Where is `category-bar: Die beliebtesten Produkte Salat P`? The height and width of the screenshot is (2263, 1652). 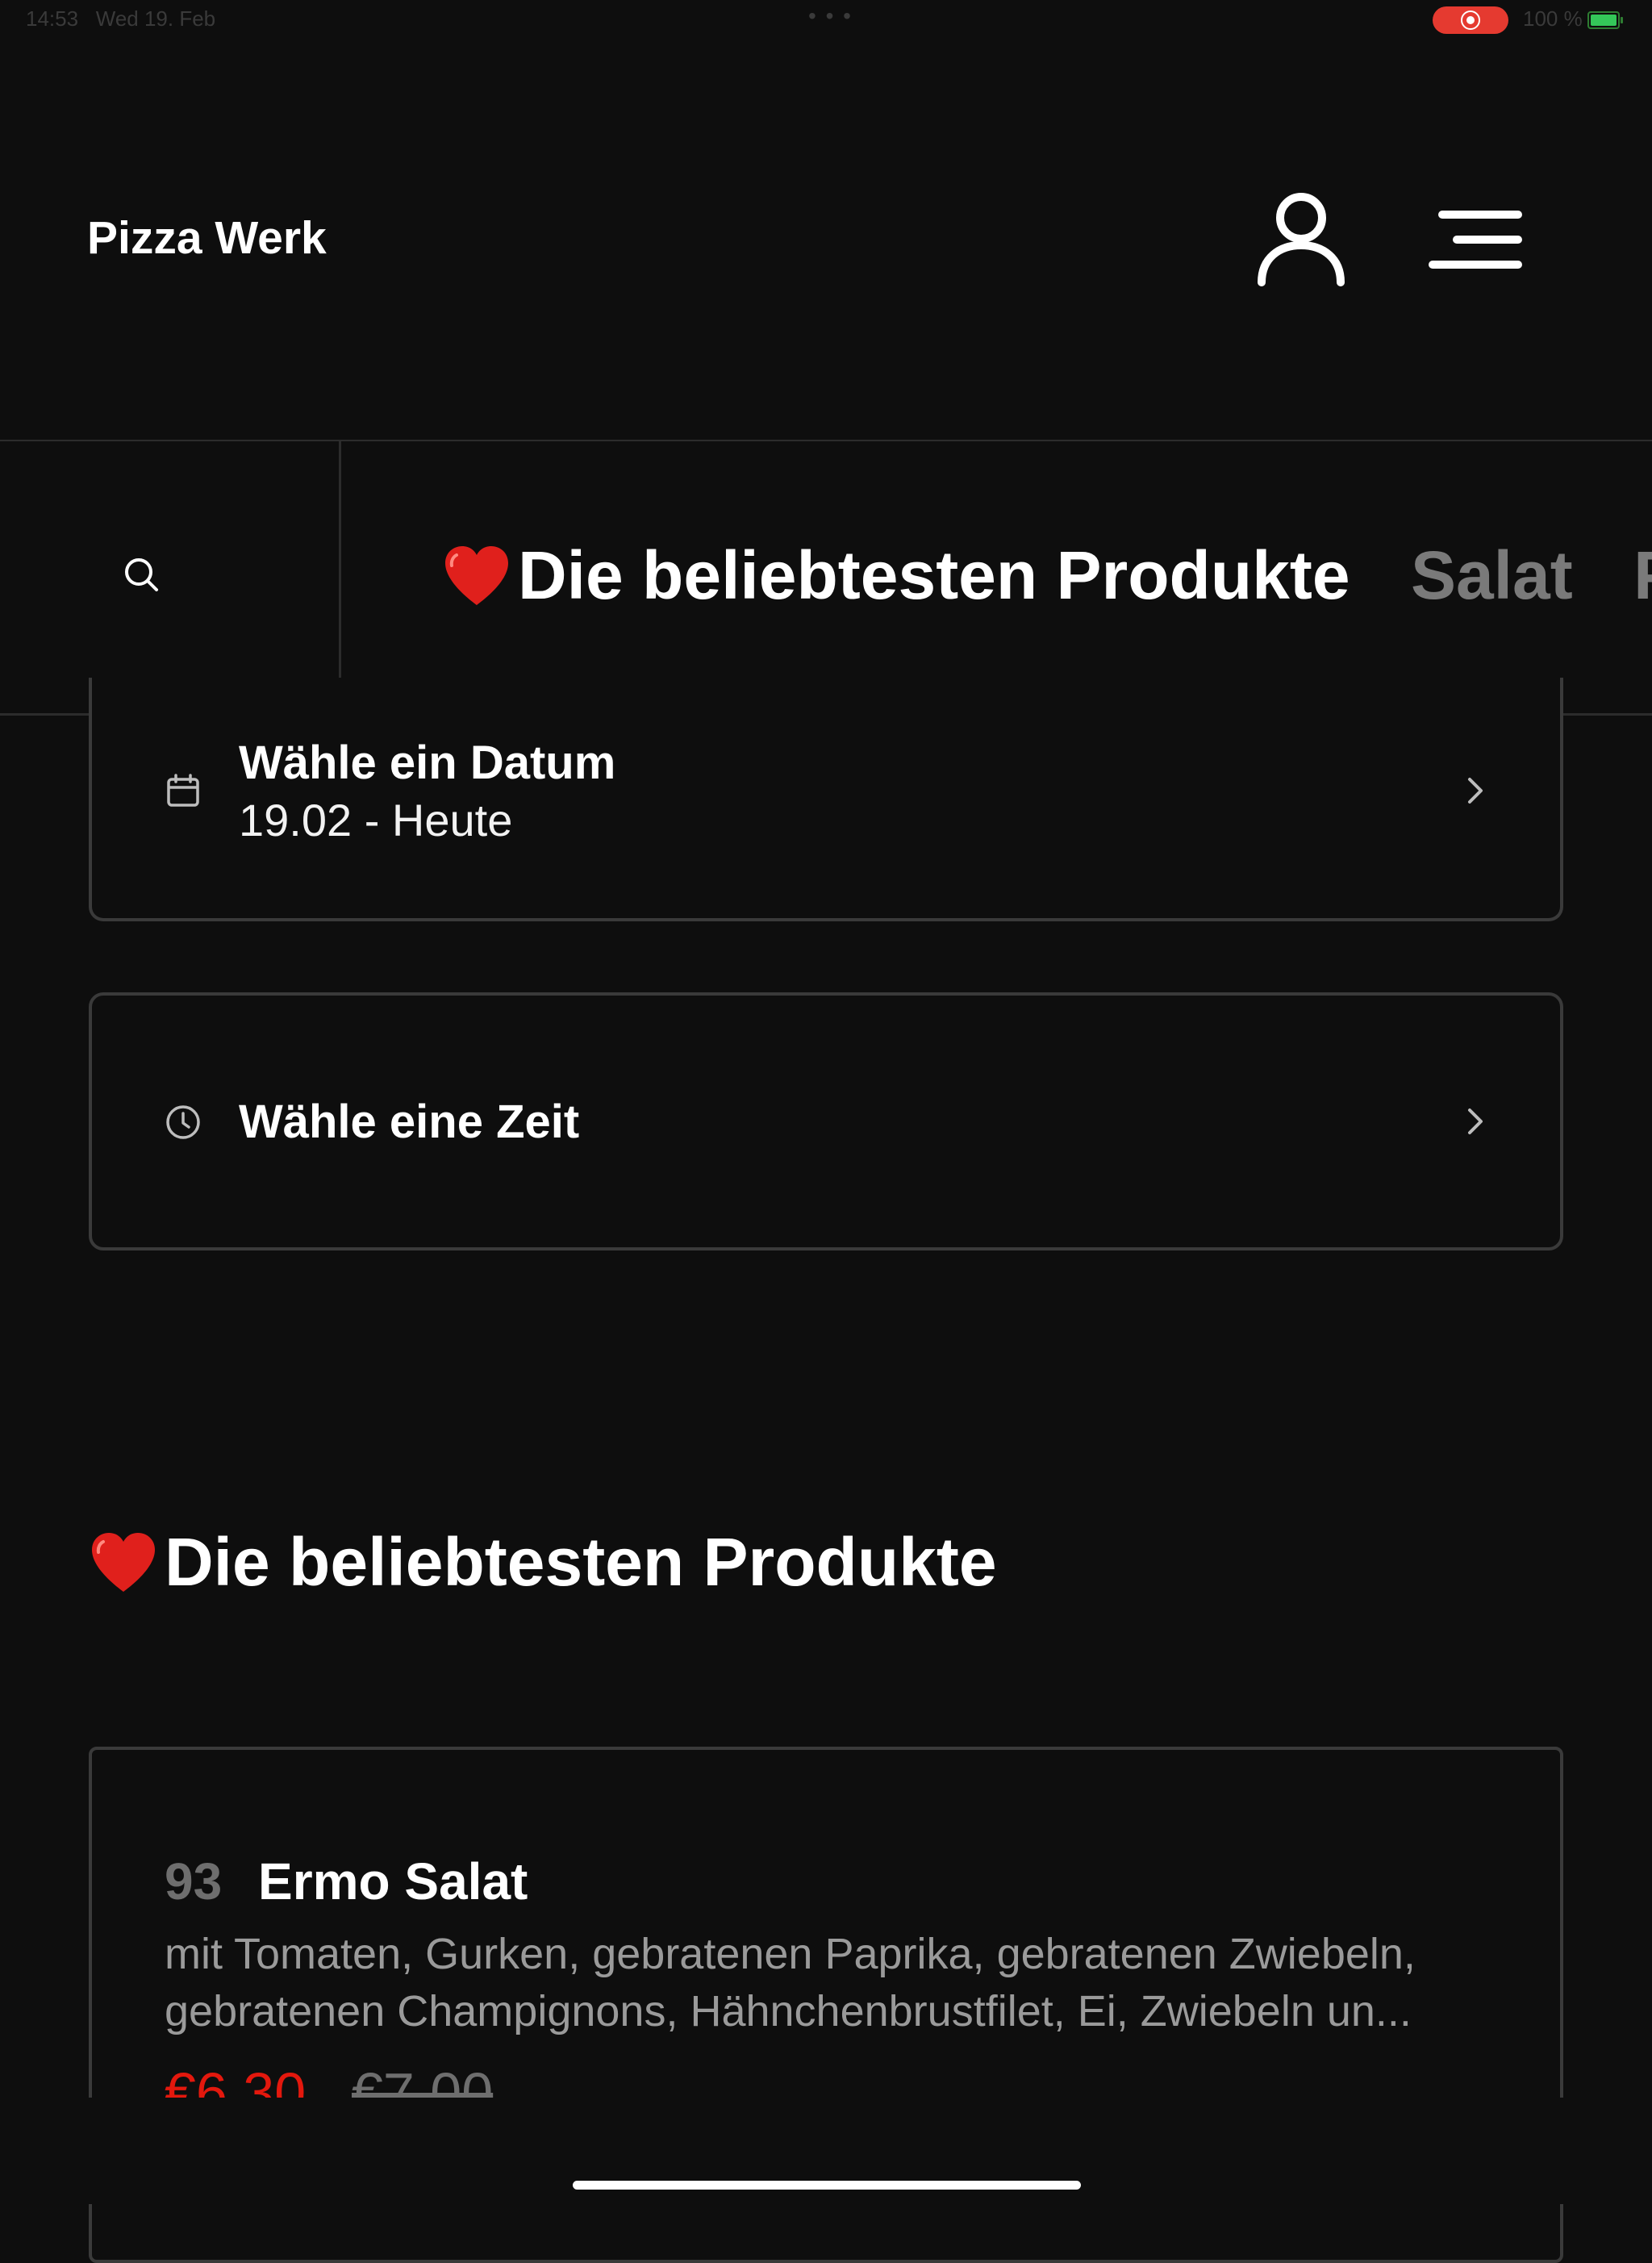 category-bar: Die beliebtesten Produkte Salat P is located at coordinates (826, 578).